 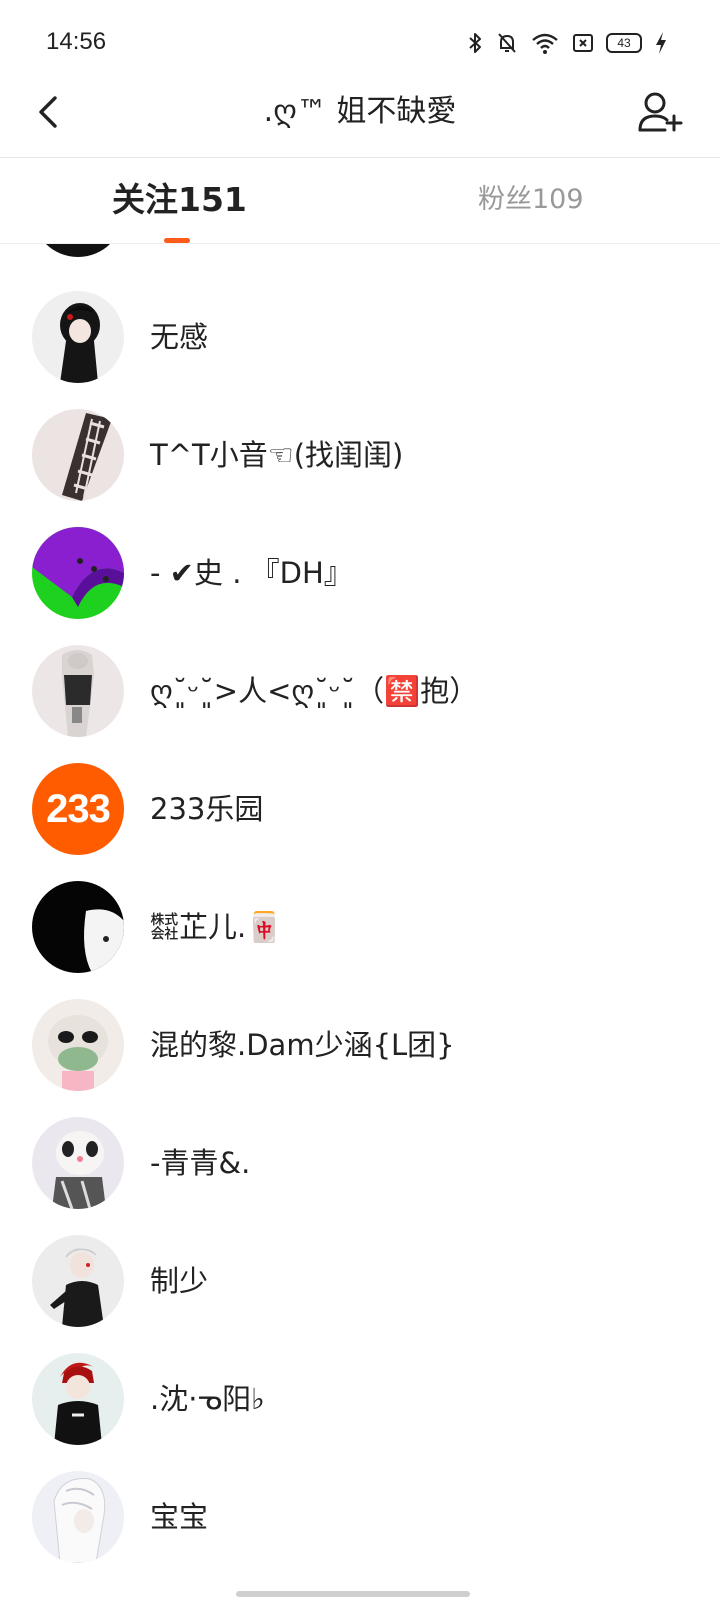 I want to click on list-item-name: ㍿芷儿.🀄, so click(x=216, y=927).